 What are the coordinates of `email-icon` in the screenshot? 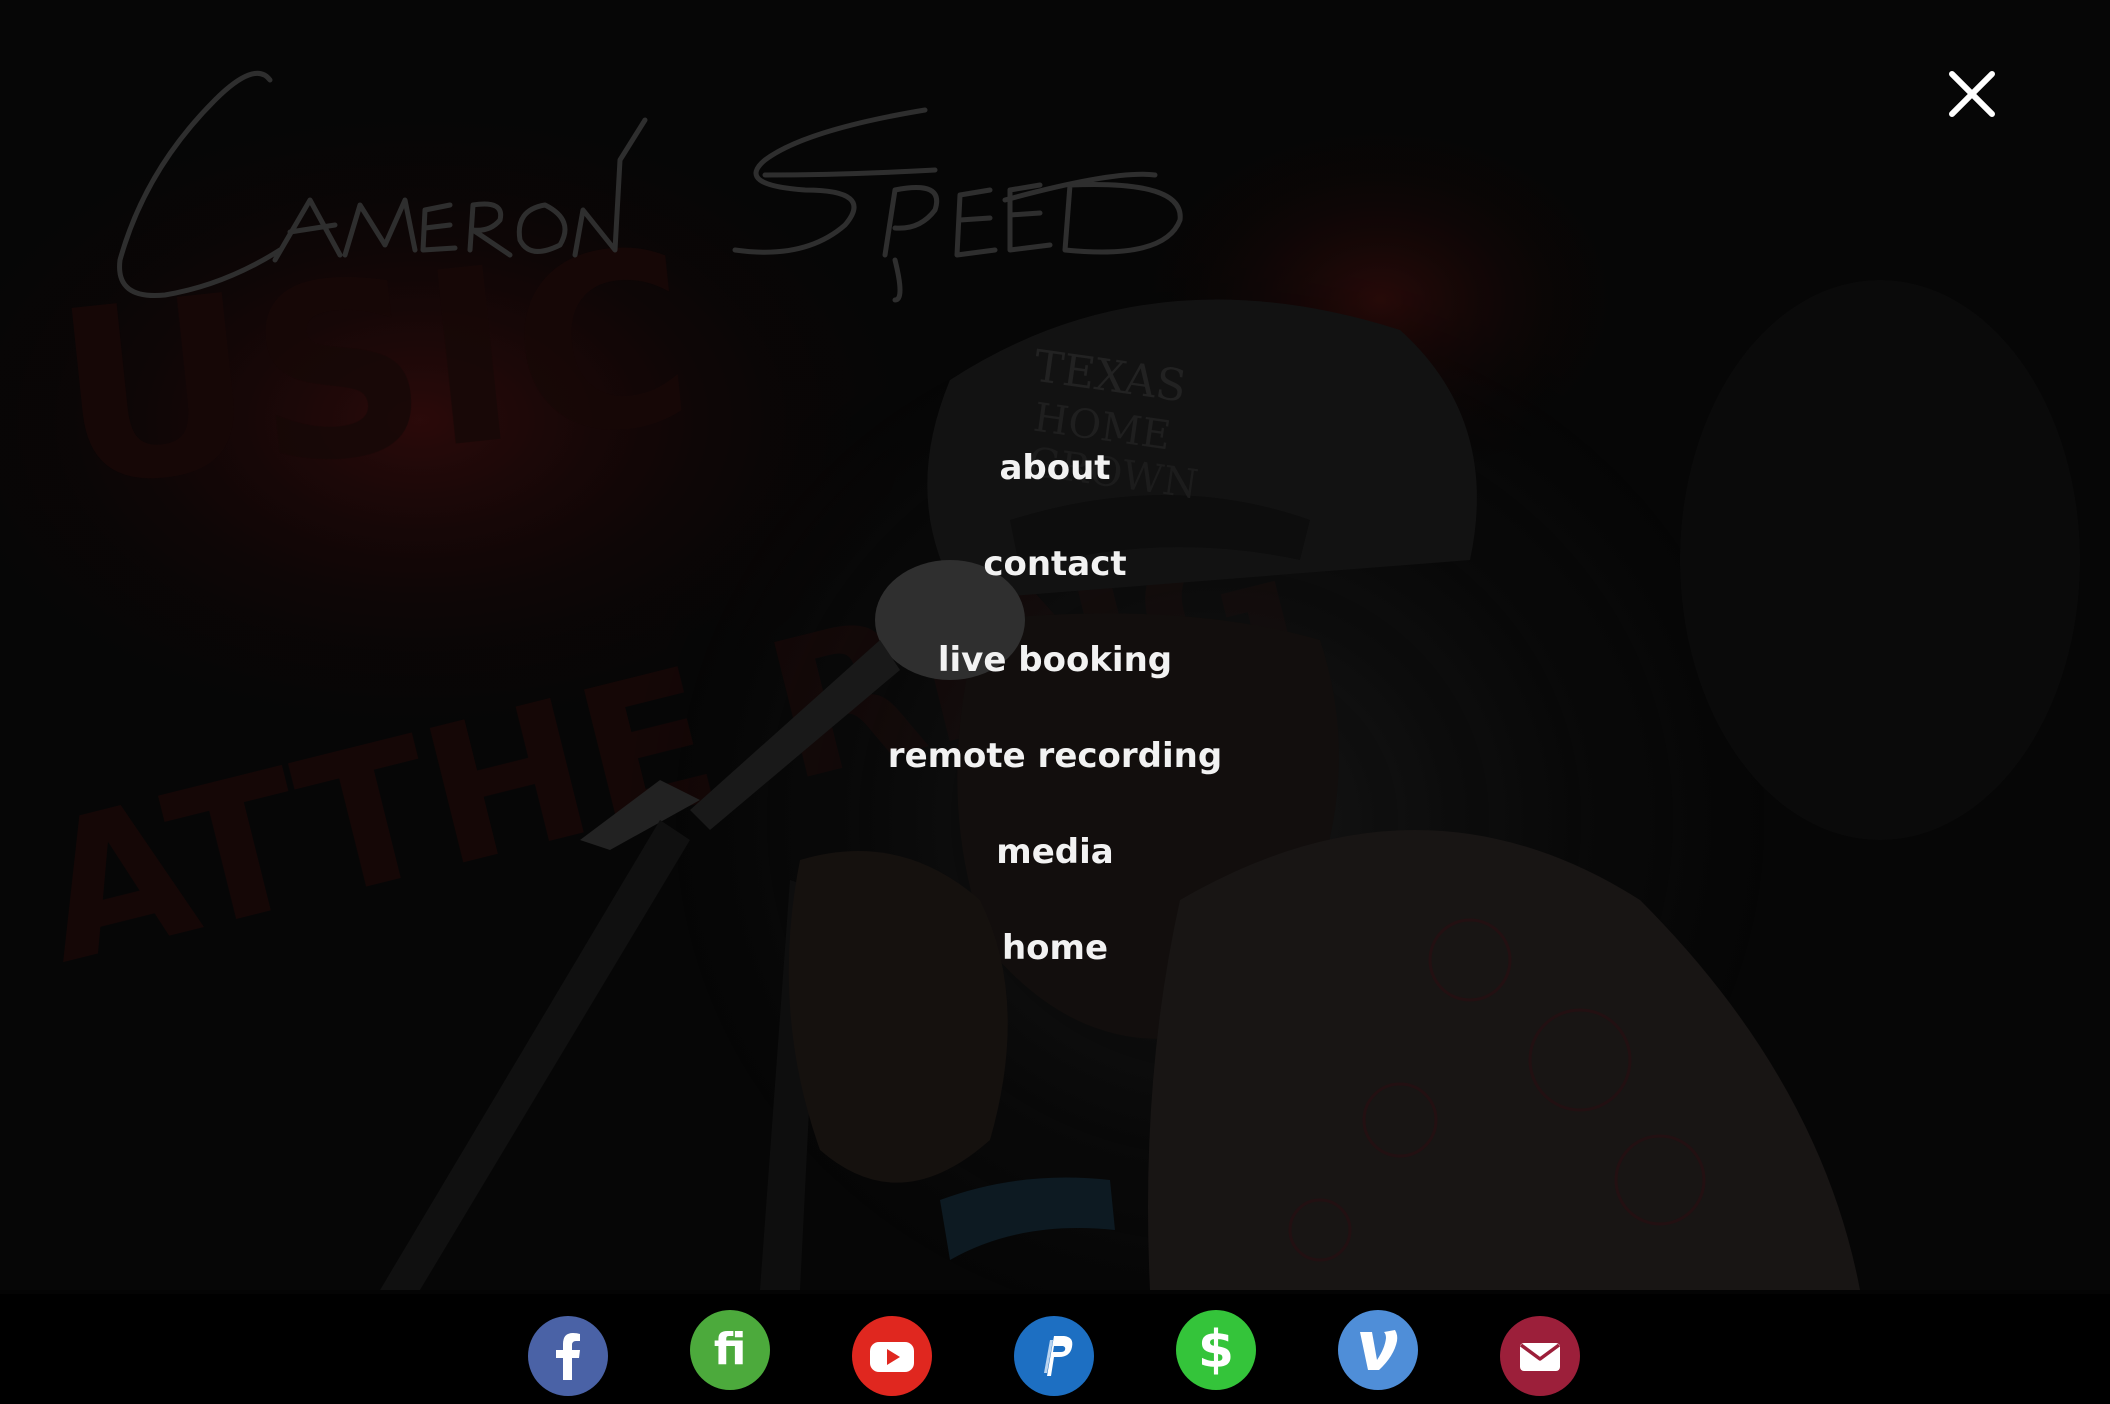 It's located at (1540, 1357).